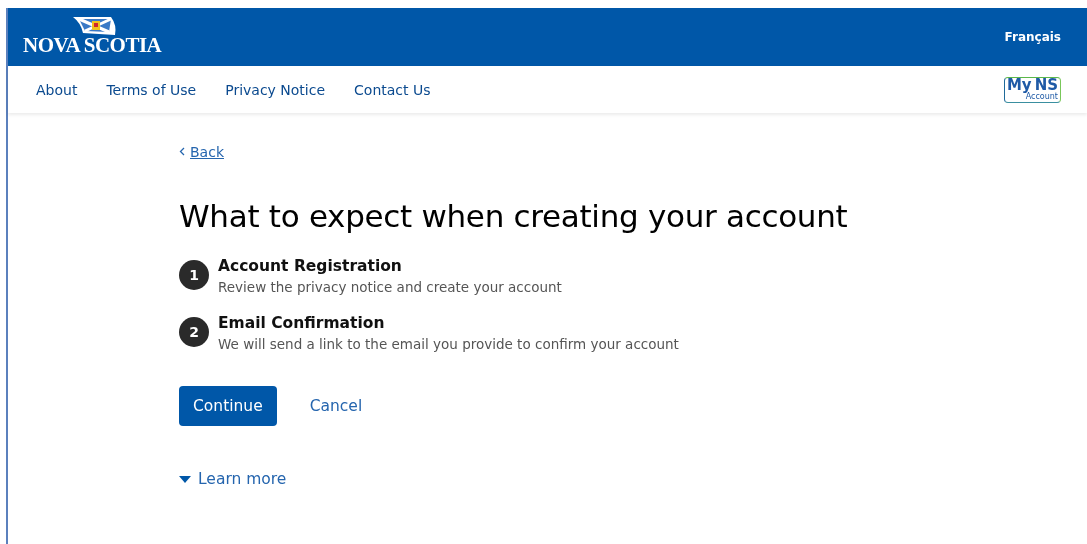 The height and width of the screenshot is (544, 1087). What do you see at coordinates (151, 89) in the screenshot?
I see `nav-link: Terms of Use` at bounding box center [151, 89].